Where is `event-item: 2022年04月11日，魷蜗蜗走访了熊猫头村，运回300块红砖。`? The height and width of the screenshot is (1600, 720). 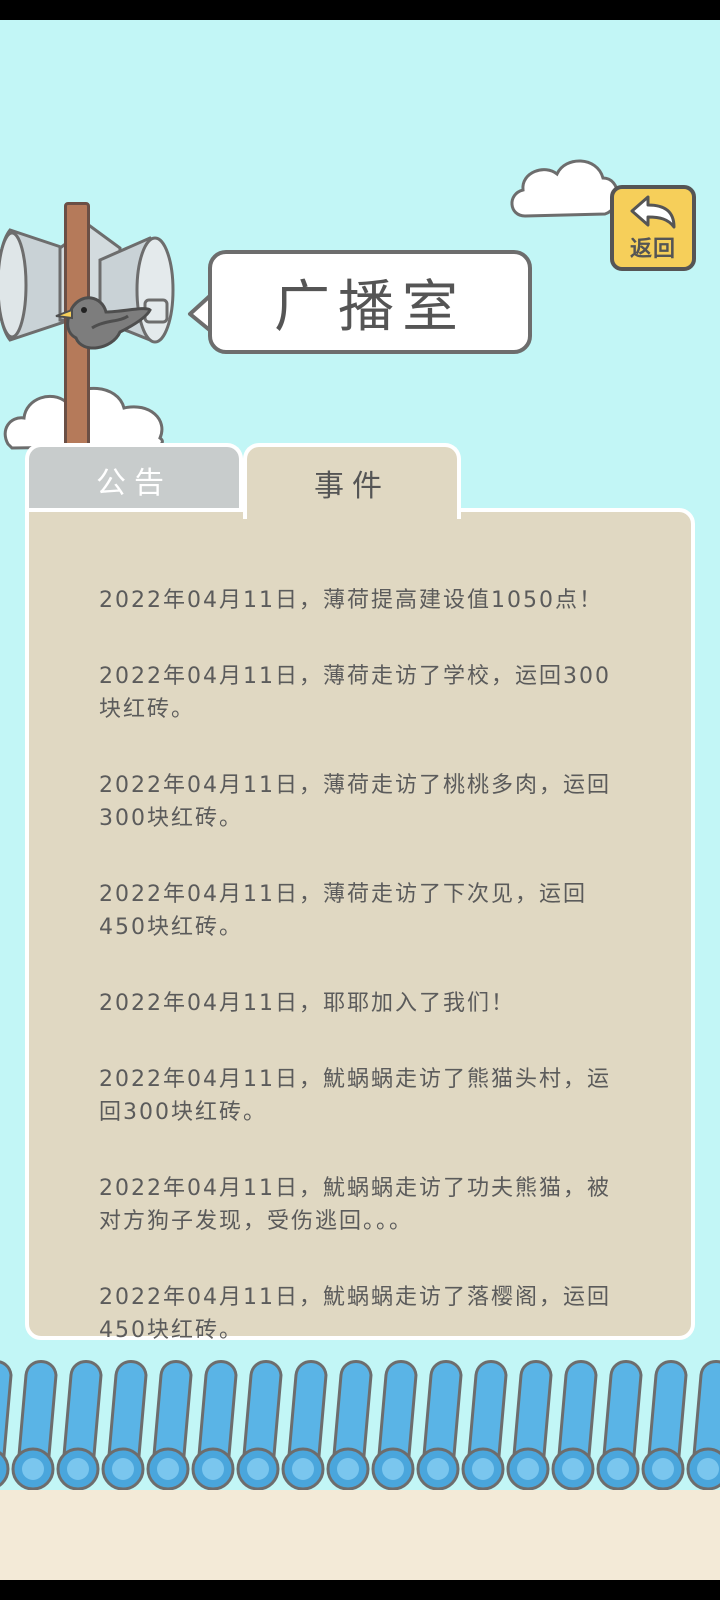 event-item: 2022年04月11日，魷蜗蜗走访了熊猫头村，运回300块红砖。 is located at coordinates (355, 1096).